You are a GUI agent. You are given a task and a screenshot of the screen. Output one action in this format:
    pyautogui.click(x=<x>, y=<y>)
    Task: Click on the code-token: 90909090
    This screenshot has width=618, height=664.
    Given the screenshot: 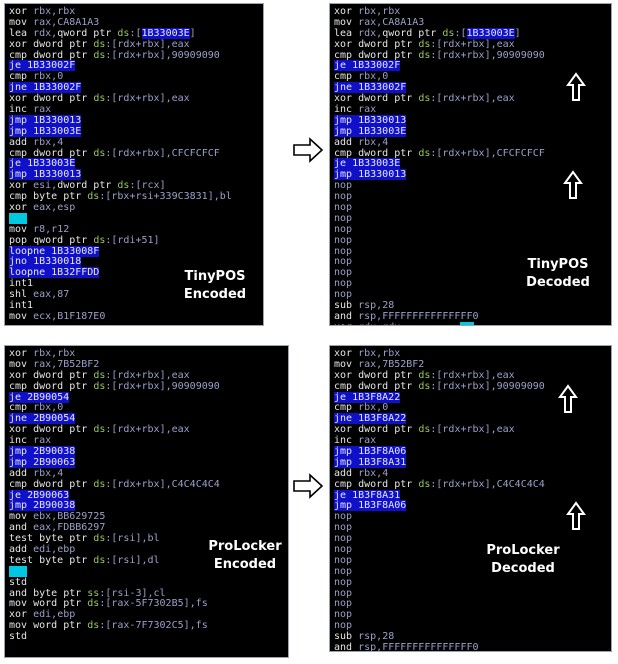 What is the action you would take?
    pyautogui.click(x=195, y=55)
    